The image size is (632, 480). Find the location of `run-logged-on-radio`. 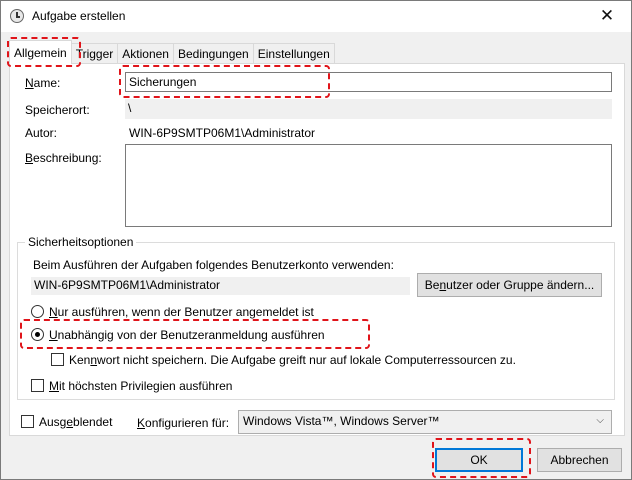

run-logged-on-radio is located at coordinates (37, 311).